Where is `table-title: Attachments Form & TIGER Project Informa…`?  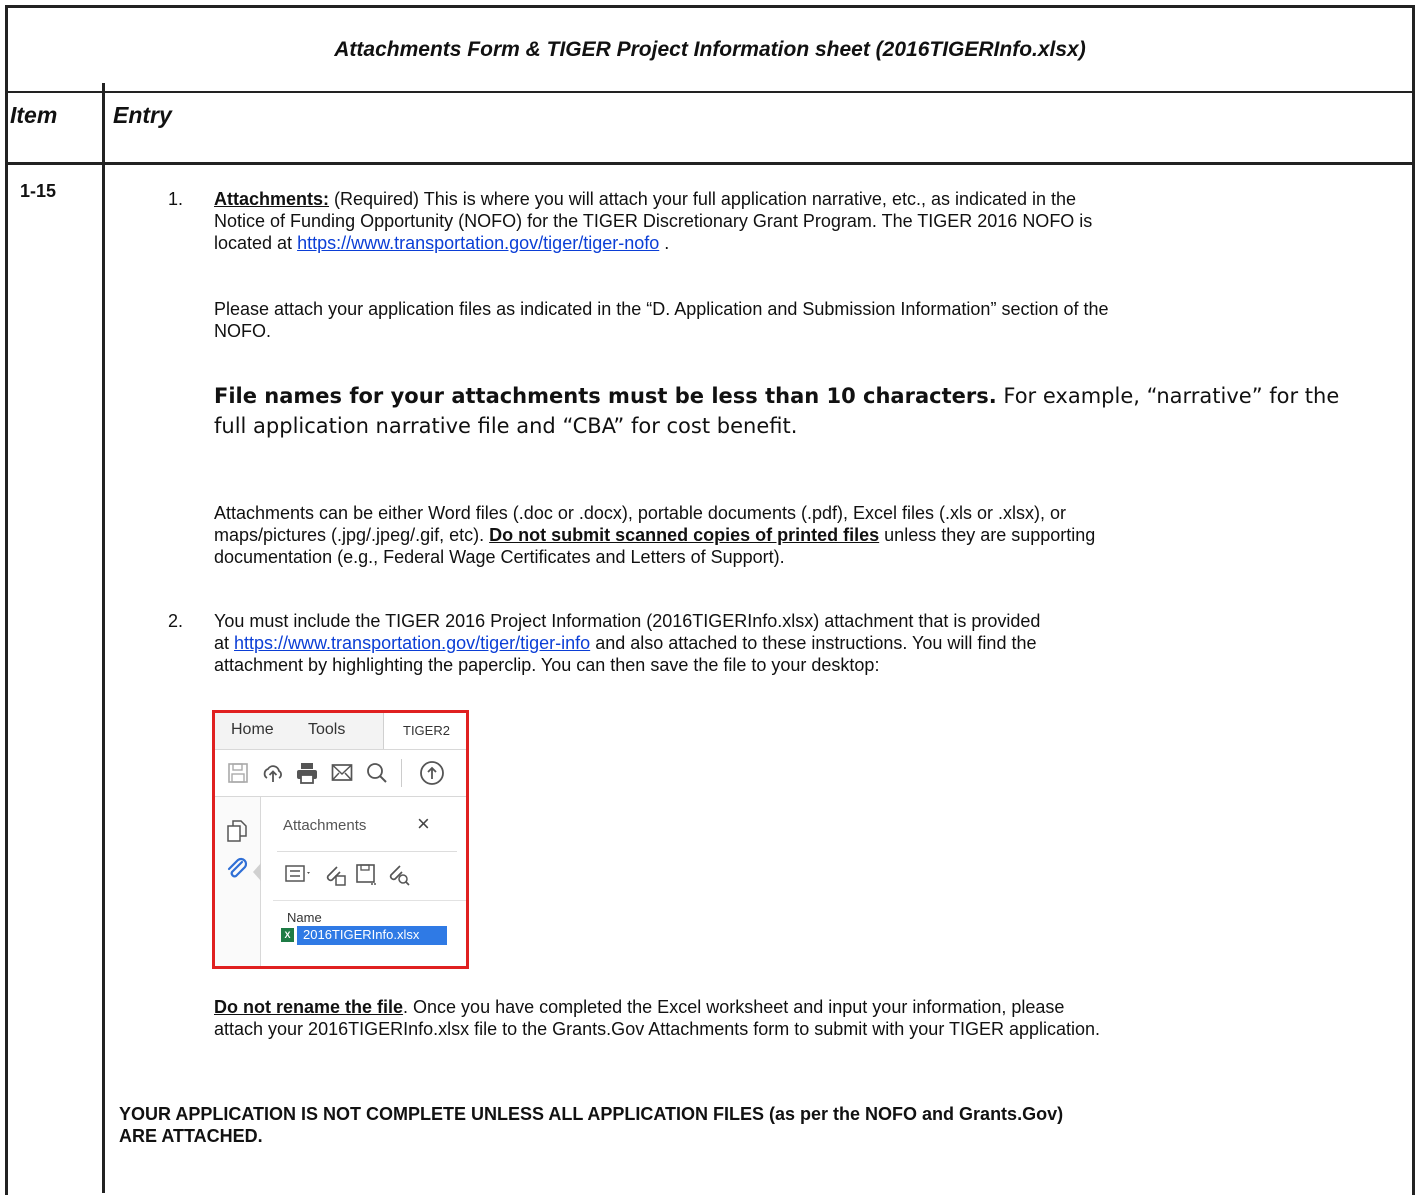
table-title: Attachments Form & TIGER Project Informa… is located at coordinates (710, 50).